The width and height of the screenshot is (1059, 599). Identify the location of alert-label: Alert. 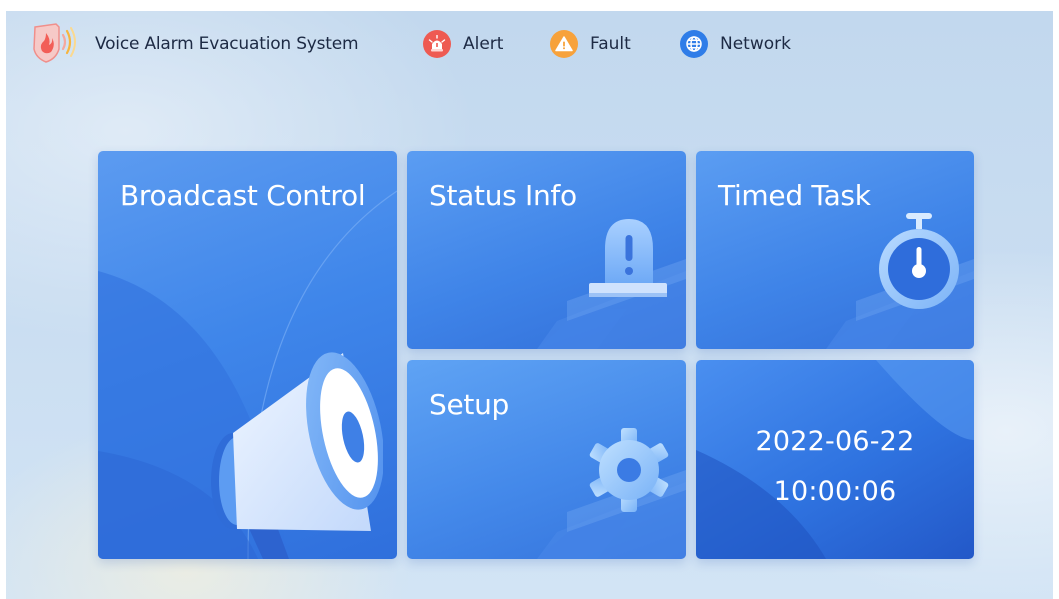
(483, 44).